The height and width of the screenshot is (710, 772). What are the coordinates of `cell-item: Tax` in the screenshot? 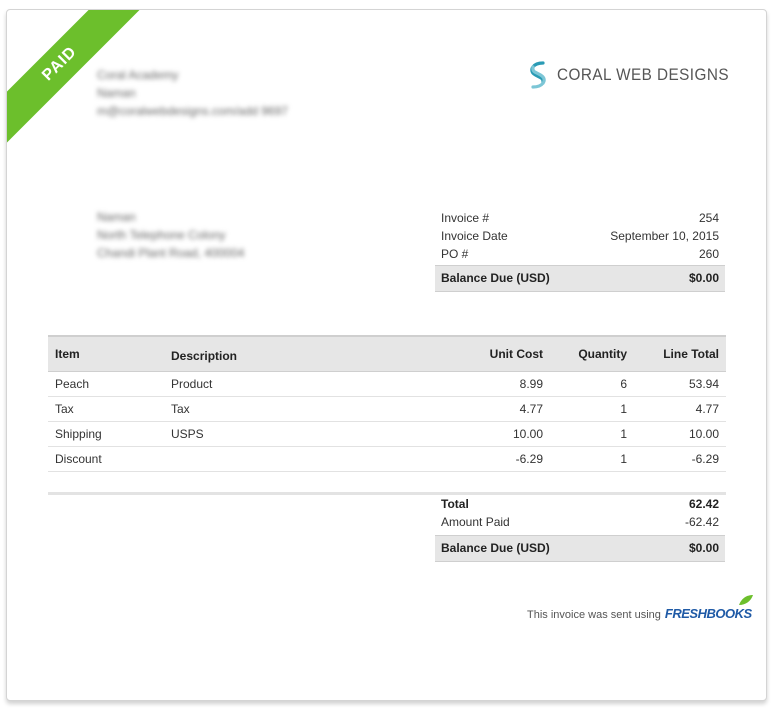 It's located at (106, 409).